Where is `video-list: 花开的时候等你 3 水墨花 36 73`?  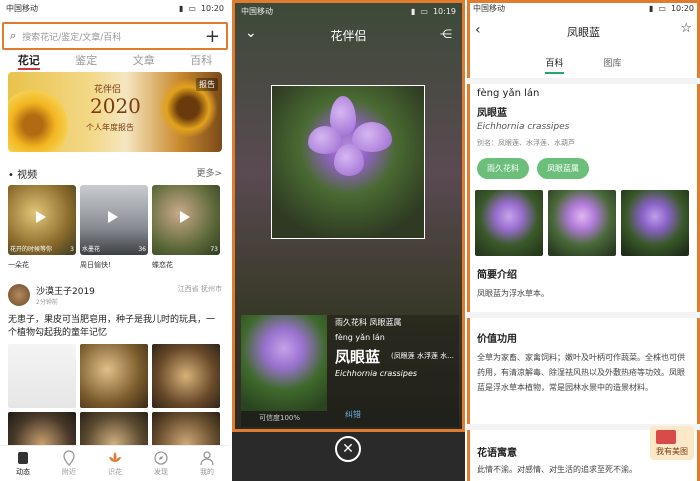
video-list: 花开的时候等你 3 水墨花 36 73 is located at coordinates (114, 220).